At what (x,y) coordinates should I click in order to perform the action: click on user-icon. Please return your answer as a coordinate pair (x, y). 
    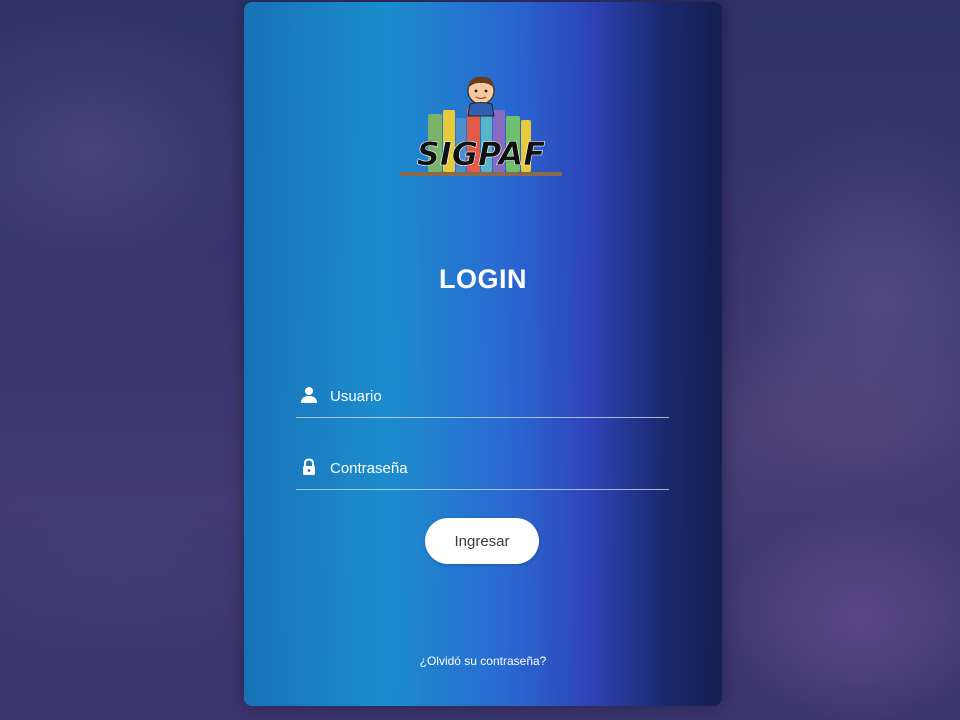
    Looking at the image, I should click on (309, 395).